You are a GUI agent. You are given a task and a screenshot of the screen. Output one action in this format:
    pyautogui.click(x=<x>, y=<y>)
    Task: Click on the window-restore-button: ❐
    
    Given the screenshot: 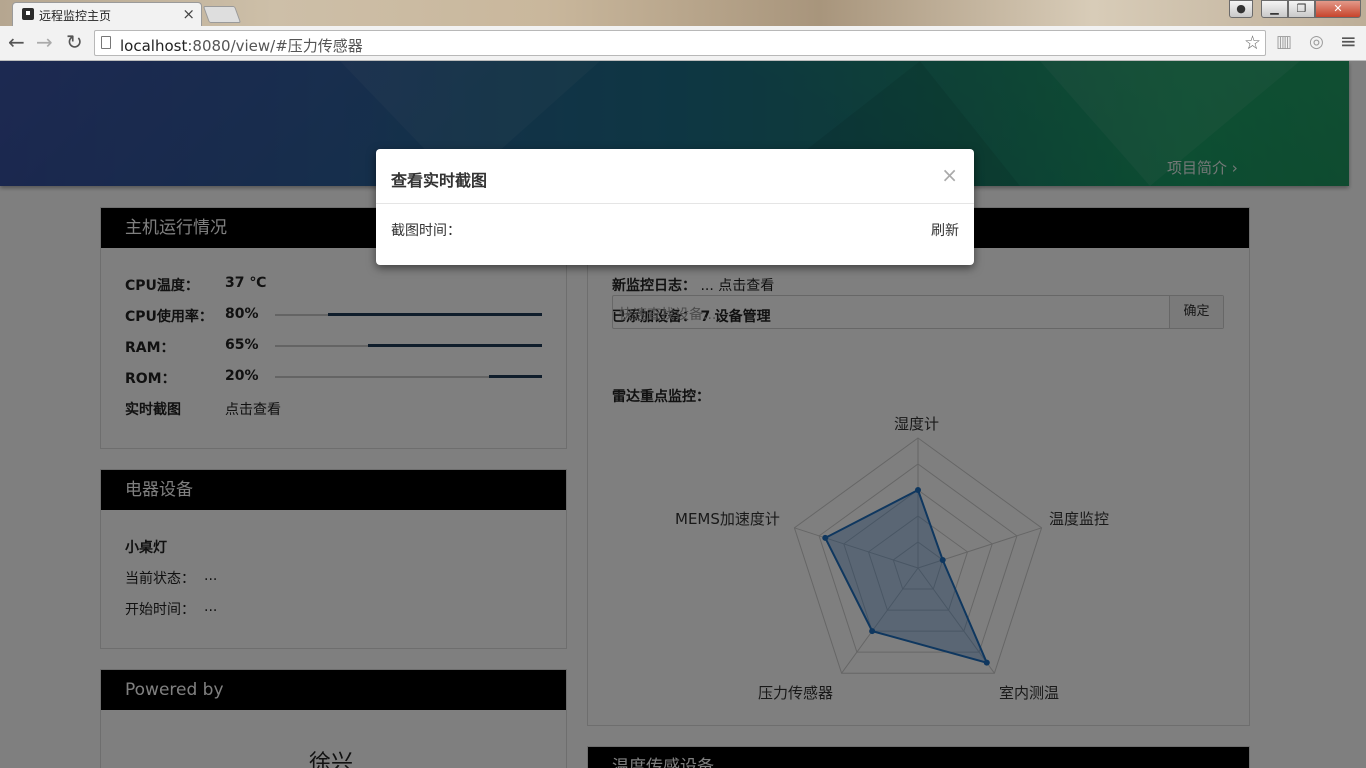 What is the action you would take?
    pyautogui.click(x=1301, y=9)
    